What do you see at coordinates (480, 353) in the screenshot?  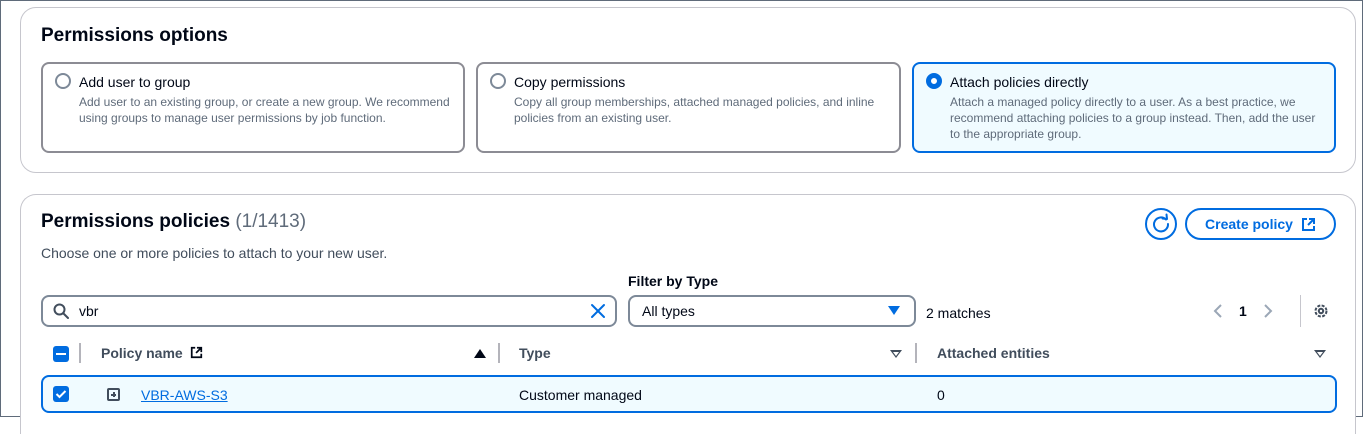 I see `sort-ascending-icon` at bounding box center [480, 353].